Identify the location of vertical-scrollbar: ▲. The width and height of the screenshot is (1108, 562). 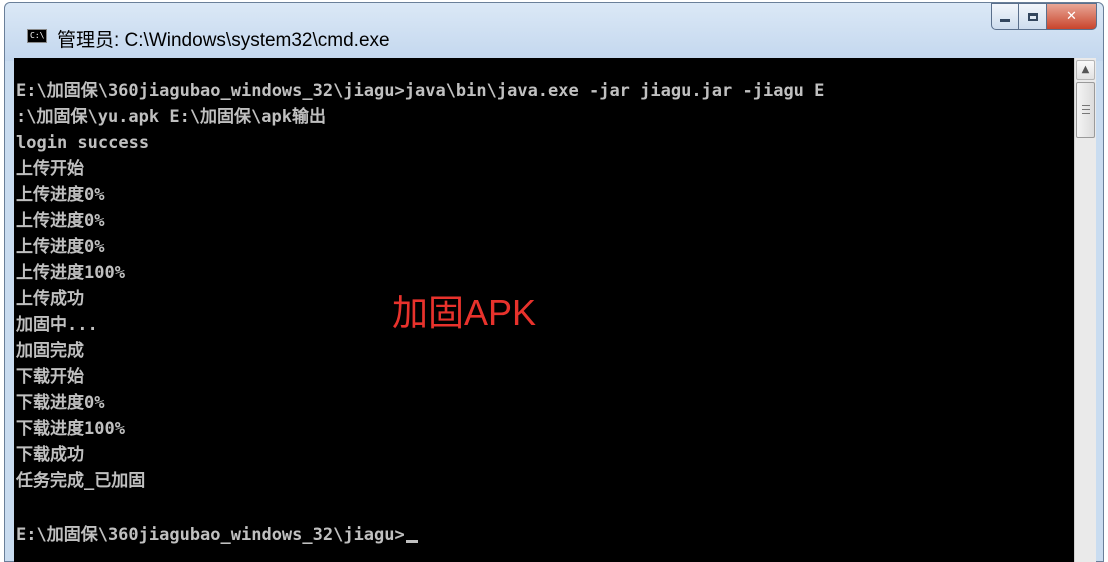
(1085, 310).